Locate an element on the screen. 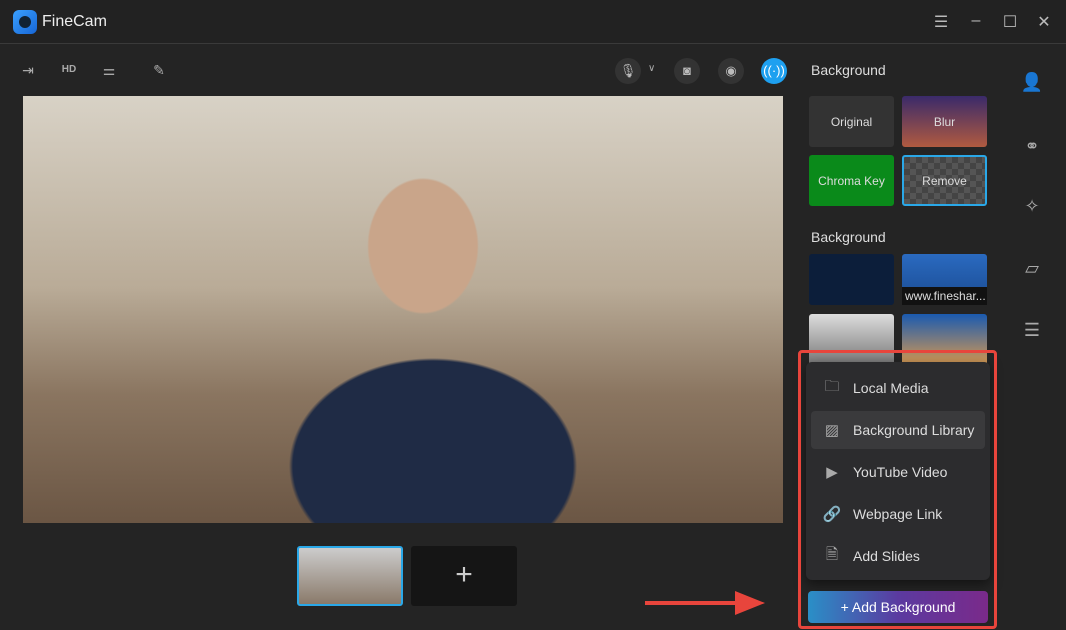  maximize-icon: ☐ is located at coordinates (1010, 22).